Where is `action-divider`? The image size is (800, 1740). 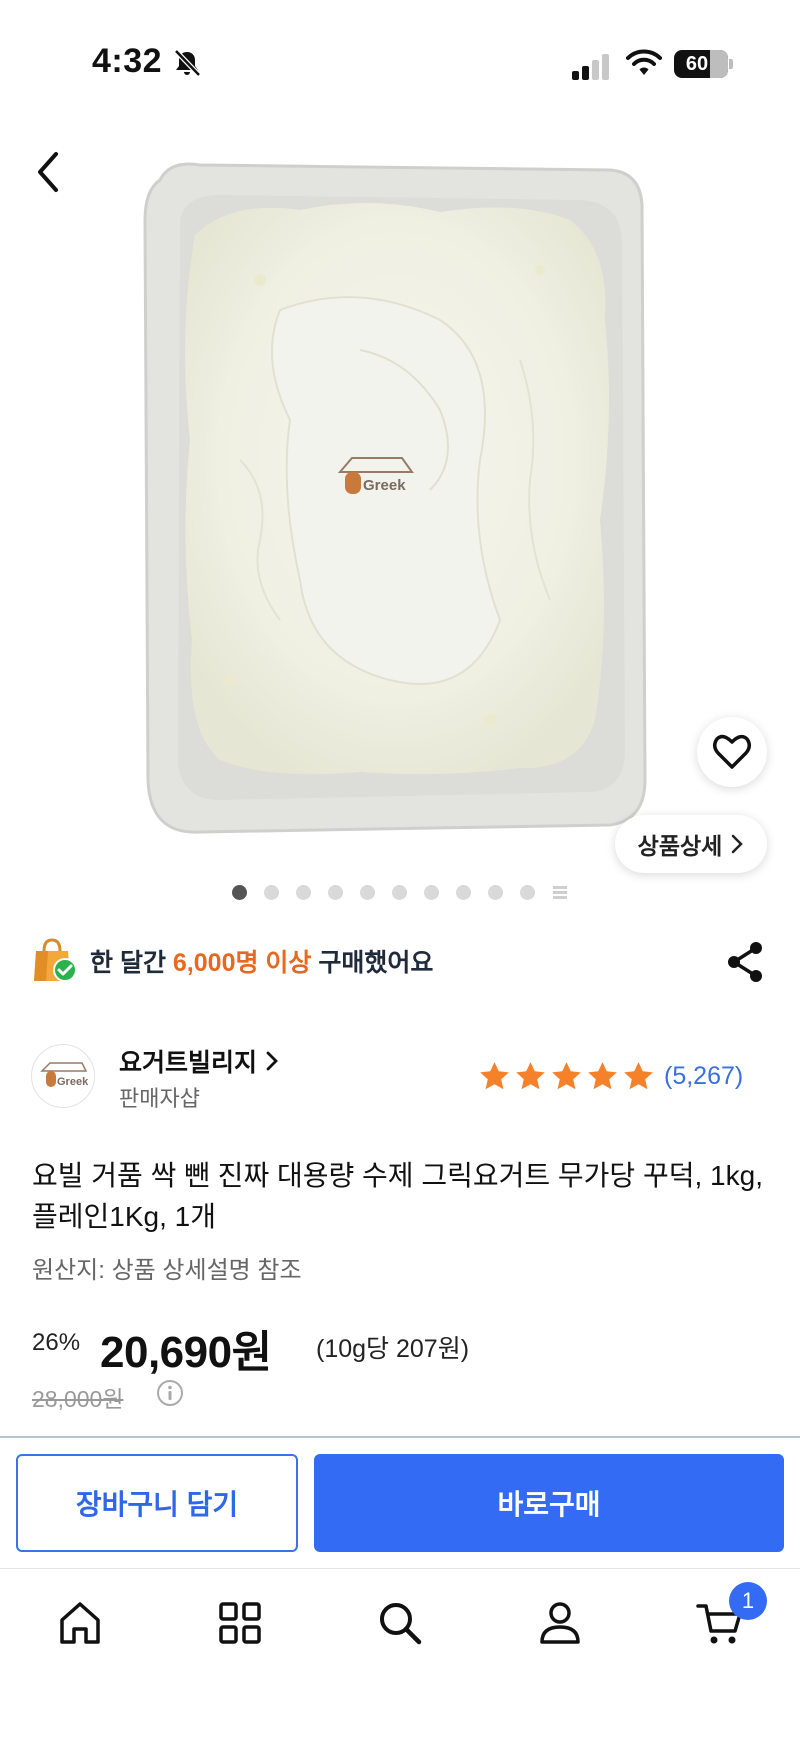
action-divider is located at coordinates (400, 1437).